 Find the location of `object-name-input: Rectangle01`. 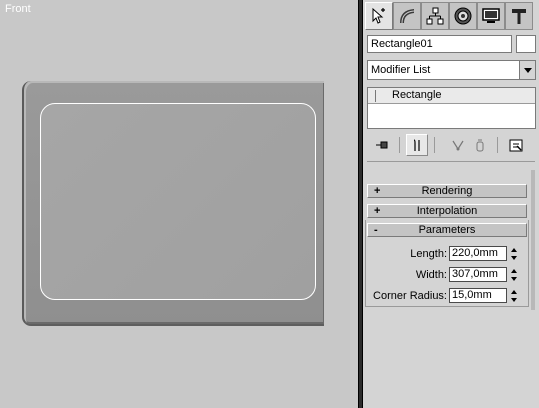

object-name-input: Rectangle01 is located at coordinates (439, 44).